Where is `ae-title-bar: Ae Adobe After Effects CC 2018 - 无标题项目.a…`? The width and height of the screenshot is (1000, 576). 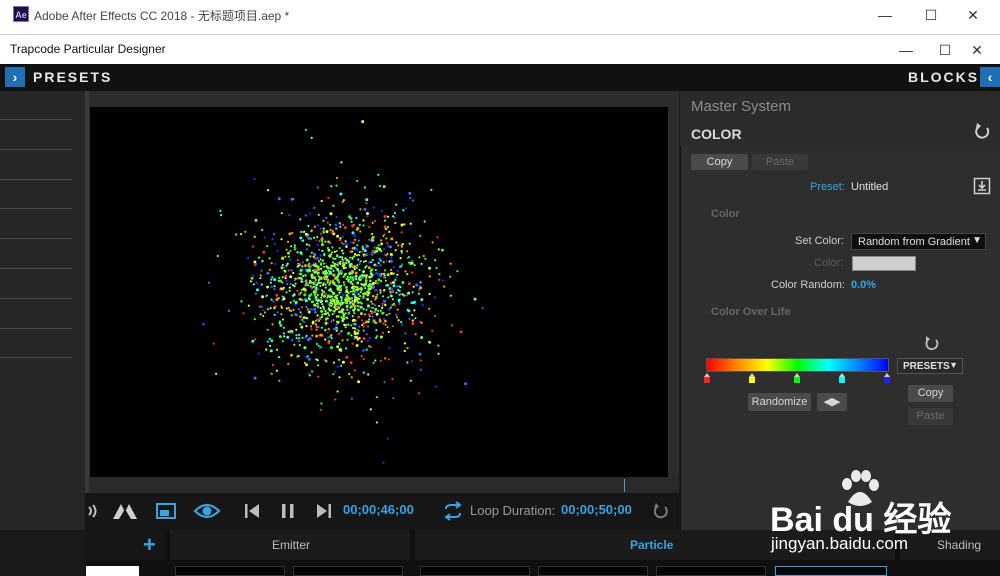
ae-title-bar: Ae Adobe After Effects CC 2018 - 无标题项目.a… is located at coordinates (500, 15).